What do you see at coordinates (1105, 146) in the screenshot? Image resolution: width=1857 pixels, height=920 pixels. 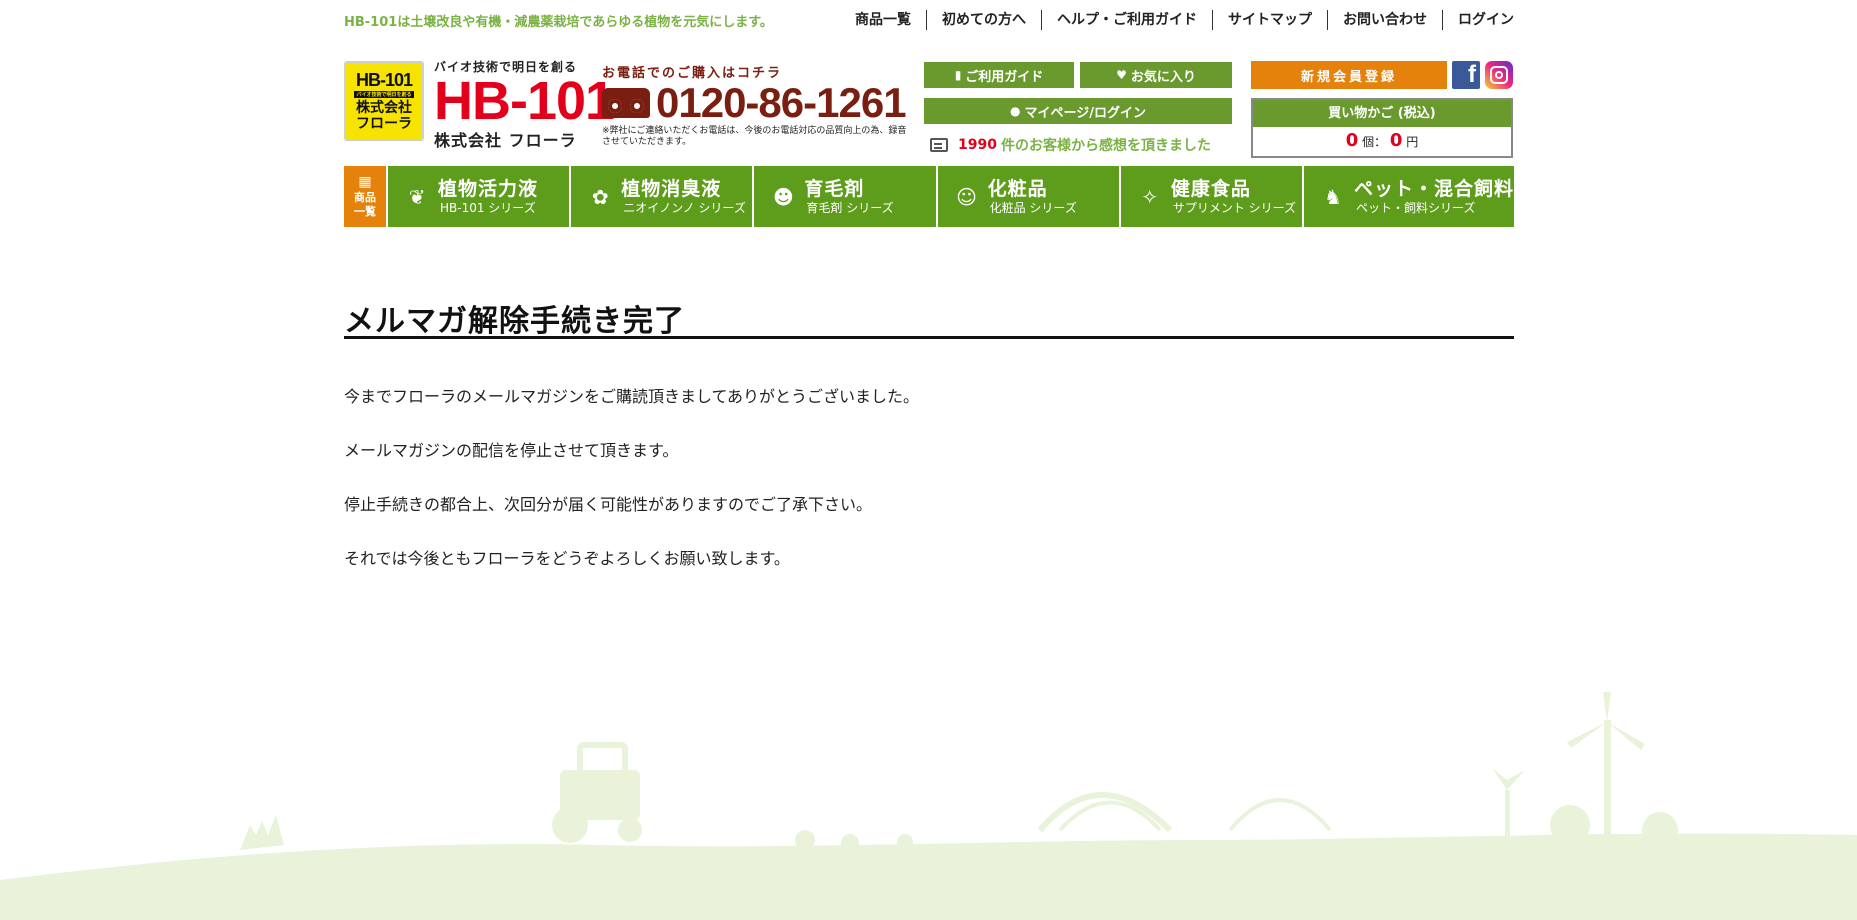 I see `review-count-text: 件のお客様から感想を頂きました` at bounding box center [1105, 146].